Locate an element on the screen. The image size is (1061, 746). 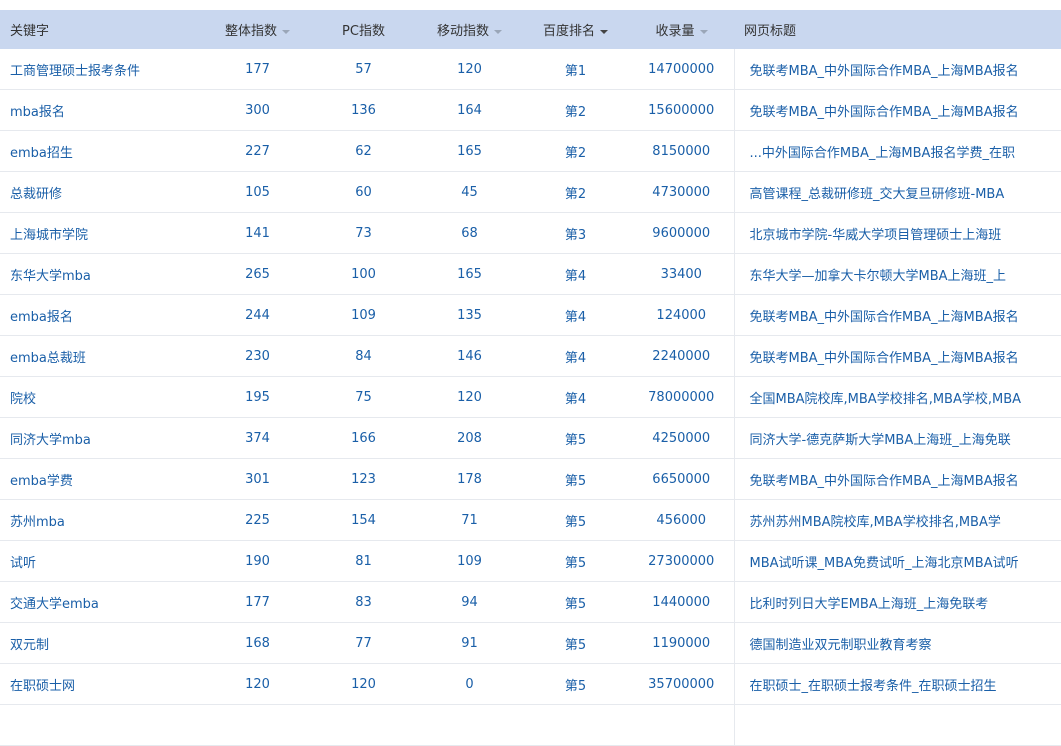
cell-indexed-count: 456000 is located at coordinates (681, 520).